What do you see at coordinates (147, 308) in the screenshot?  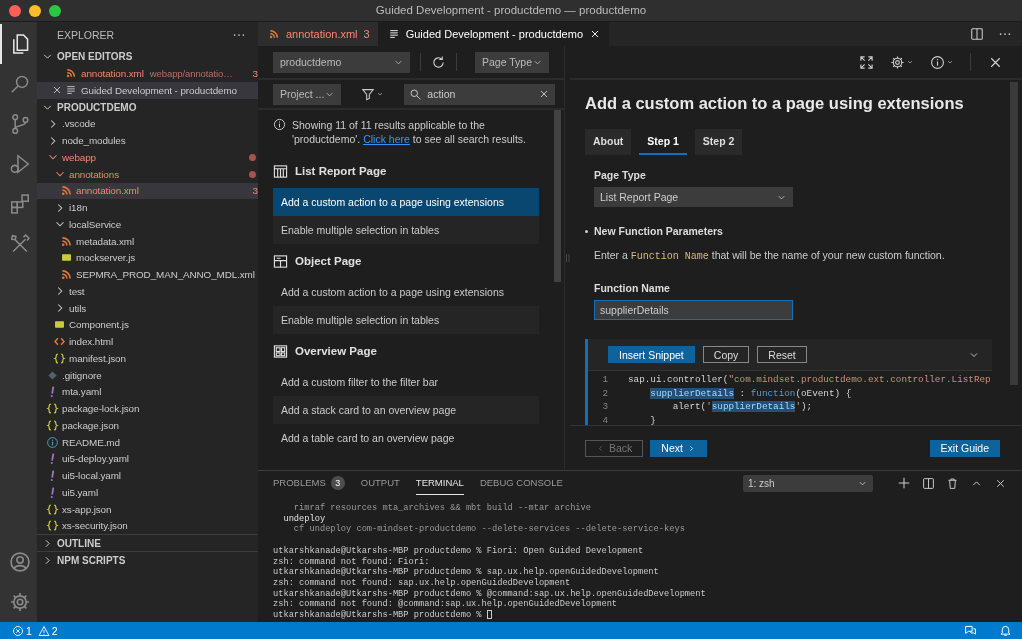 I see `folder-item: utils` at bounding box center [147, 308].